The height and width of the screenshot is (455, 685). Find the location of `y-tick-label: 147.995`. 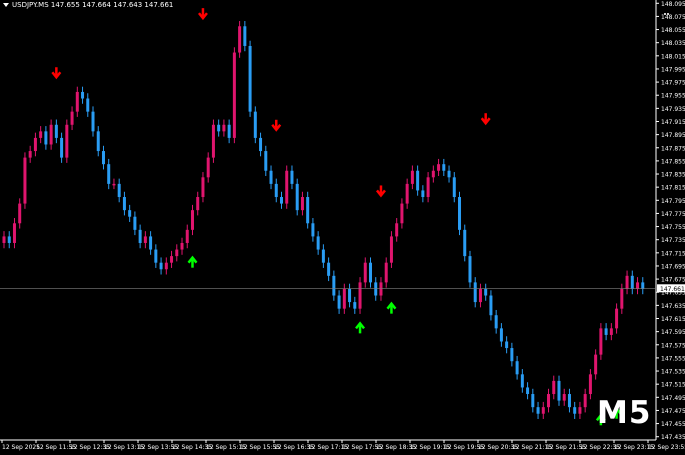

y-tick-label: 147.995 is located at coordinates (673, 69).